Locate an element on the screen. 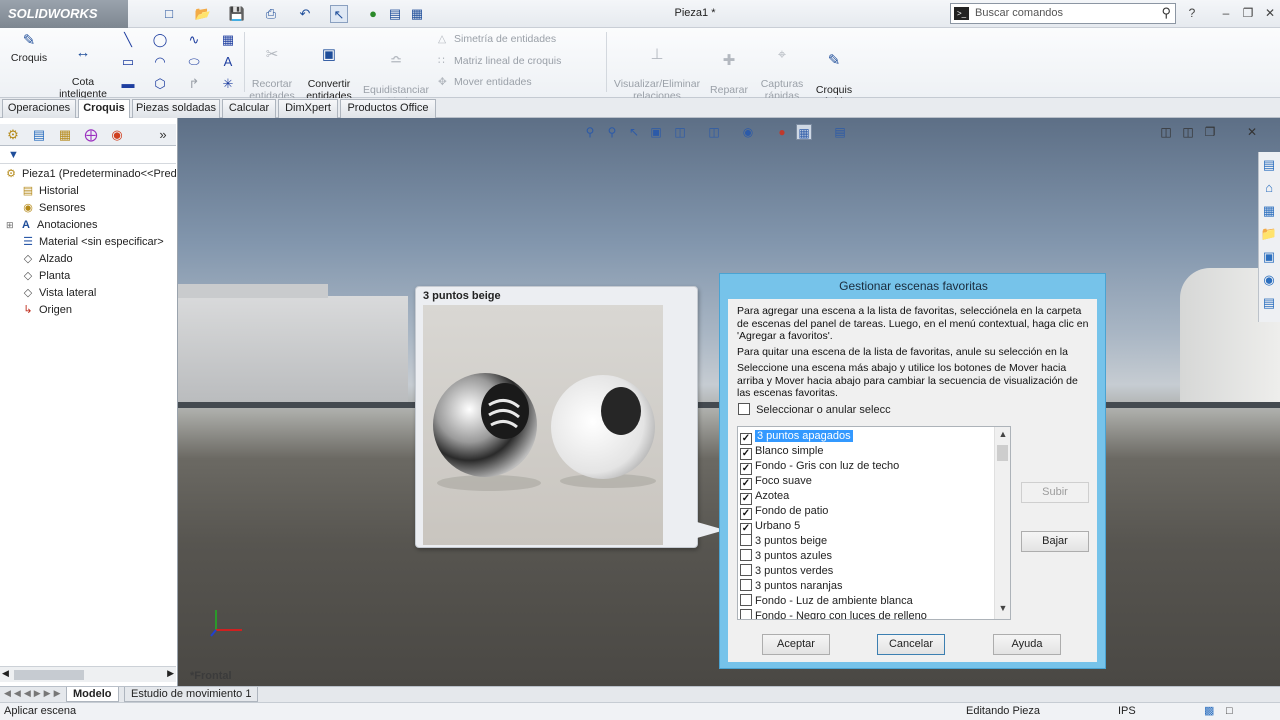 Image resolution: width=1280 pixels, height=720 pixels. viewport-close-icon: ✕ is located at coordinates (1252, 132).